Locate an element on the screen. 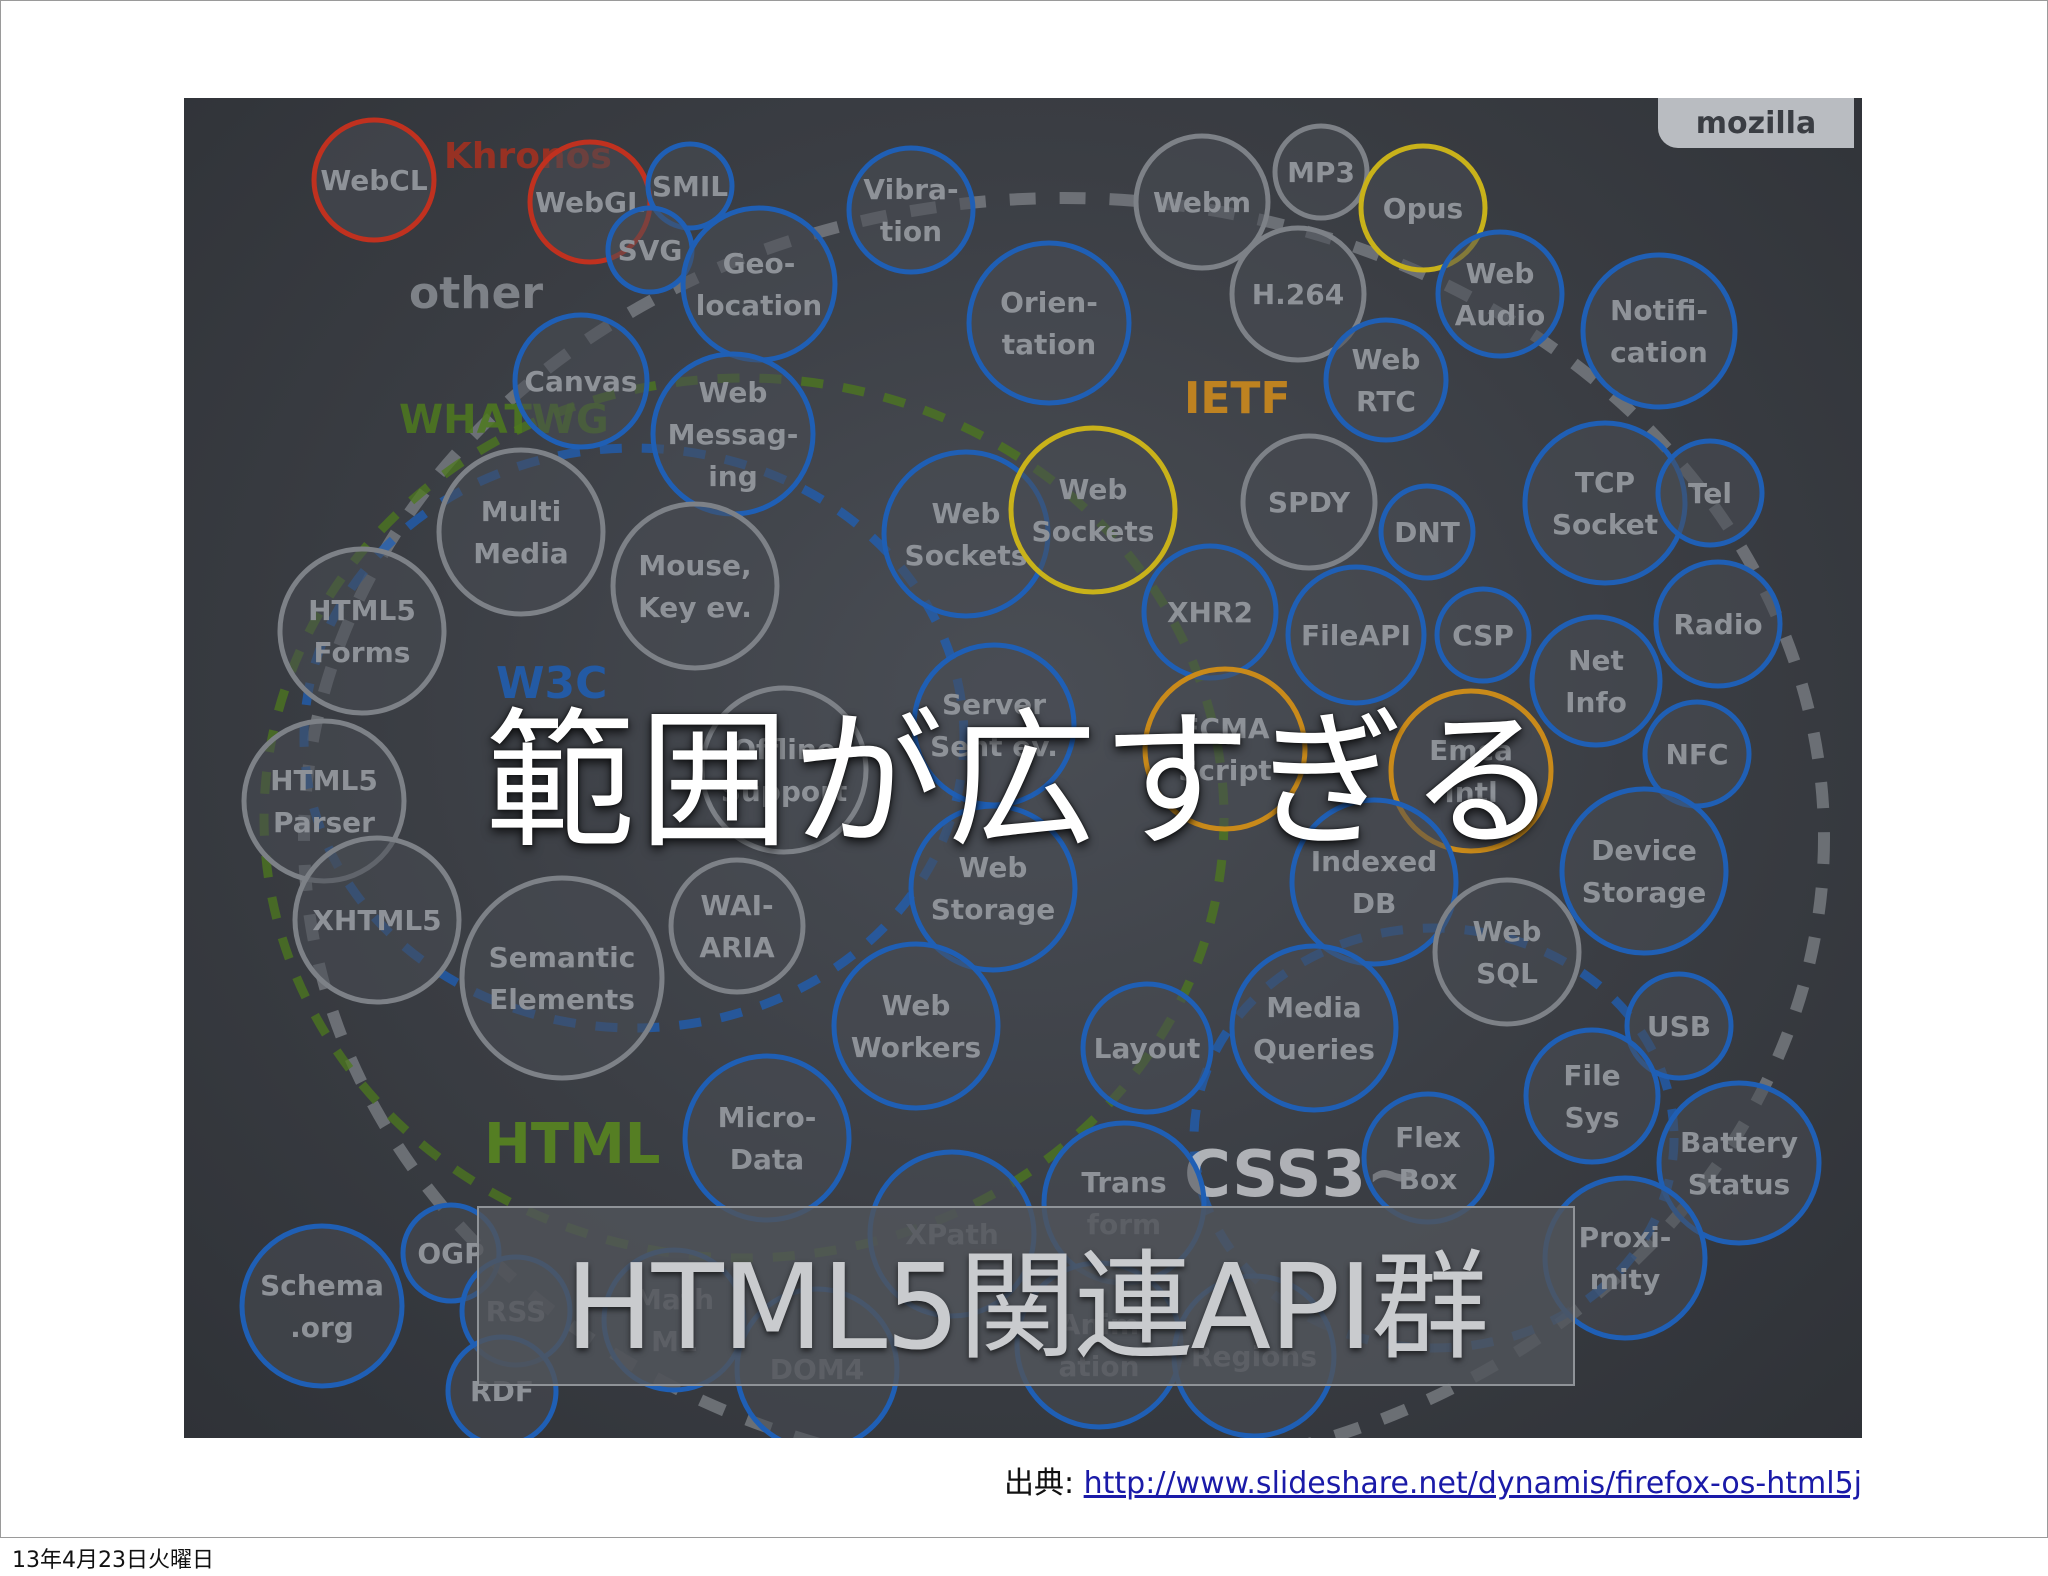  caption-box: HTML5関連API群 is located at coordinates (1026, 1296).